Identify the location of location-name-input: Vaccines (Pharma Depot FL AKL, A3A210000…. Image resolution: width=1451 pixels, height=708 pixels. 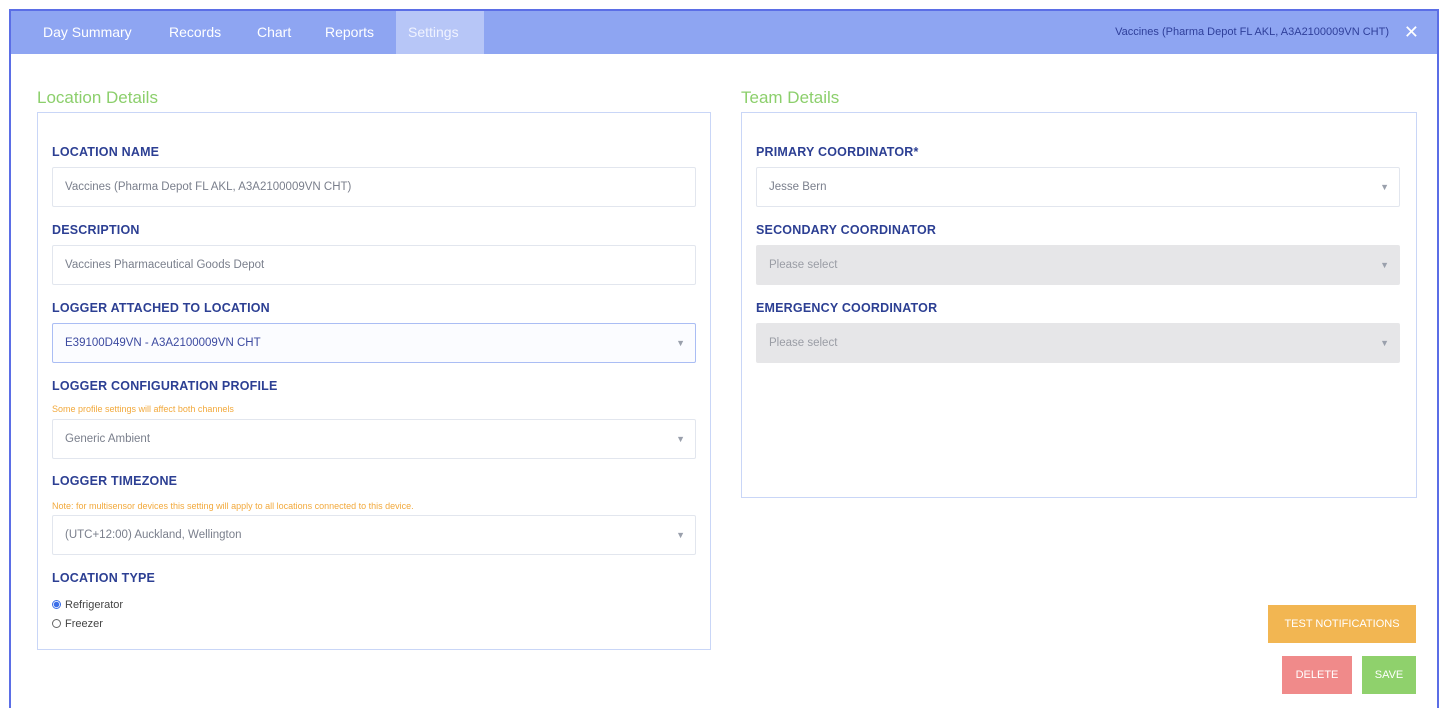
(374, 187).